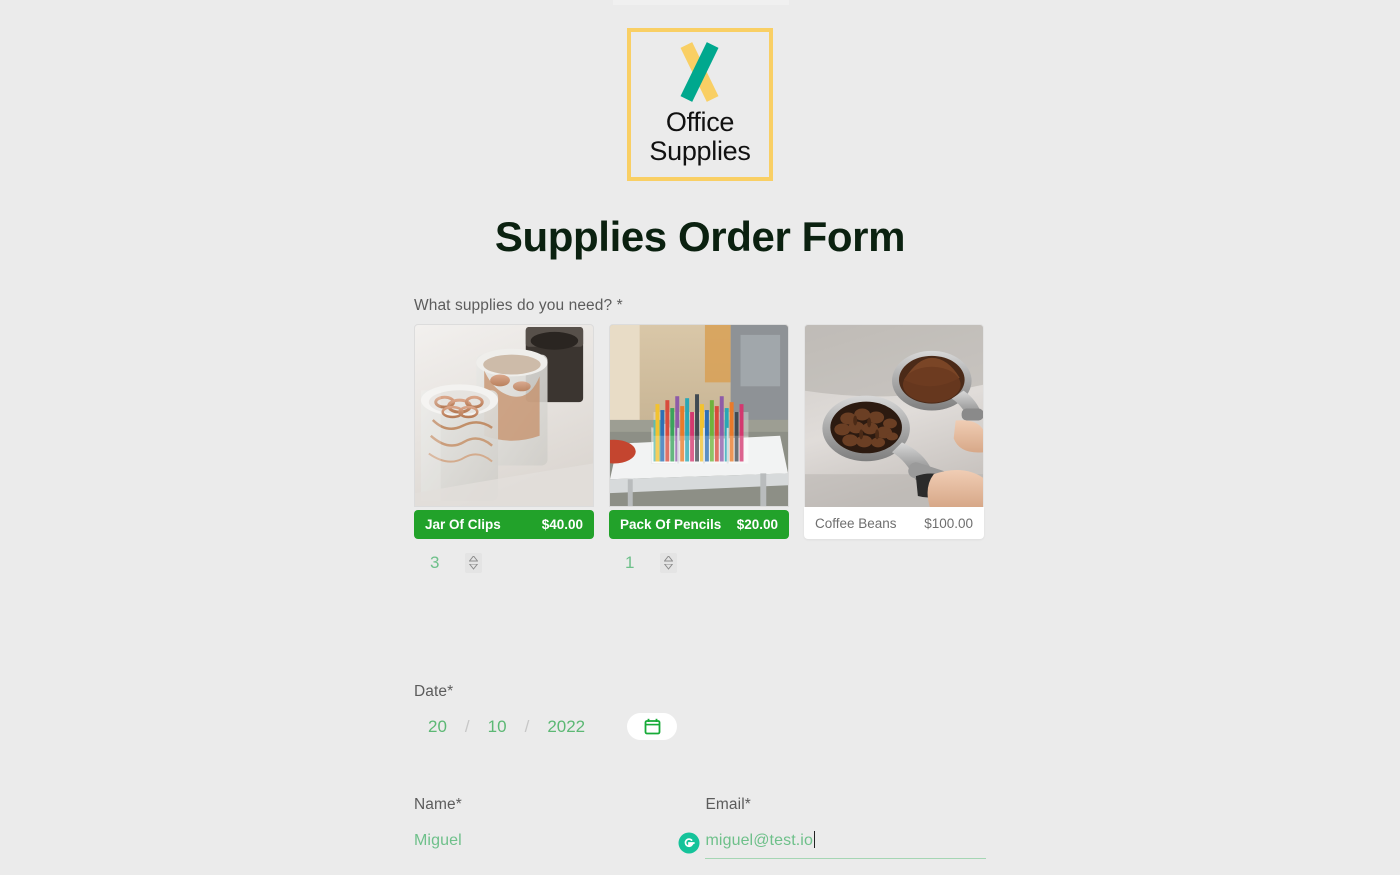 Image resolution: width=1400 pixels, height=875 pixels. What do you see at coordinates (437, 727) in the screenshot?
I see `date-day: 20` at bounding box center [437, 727].